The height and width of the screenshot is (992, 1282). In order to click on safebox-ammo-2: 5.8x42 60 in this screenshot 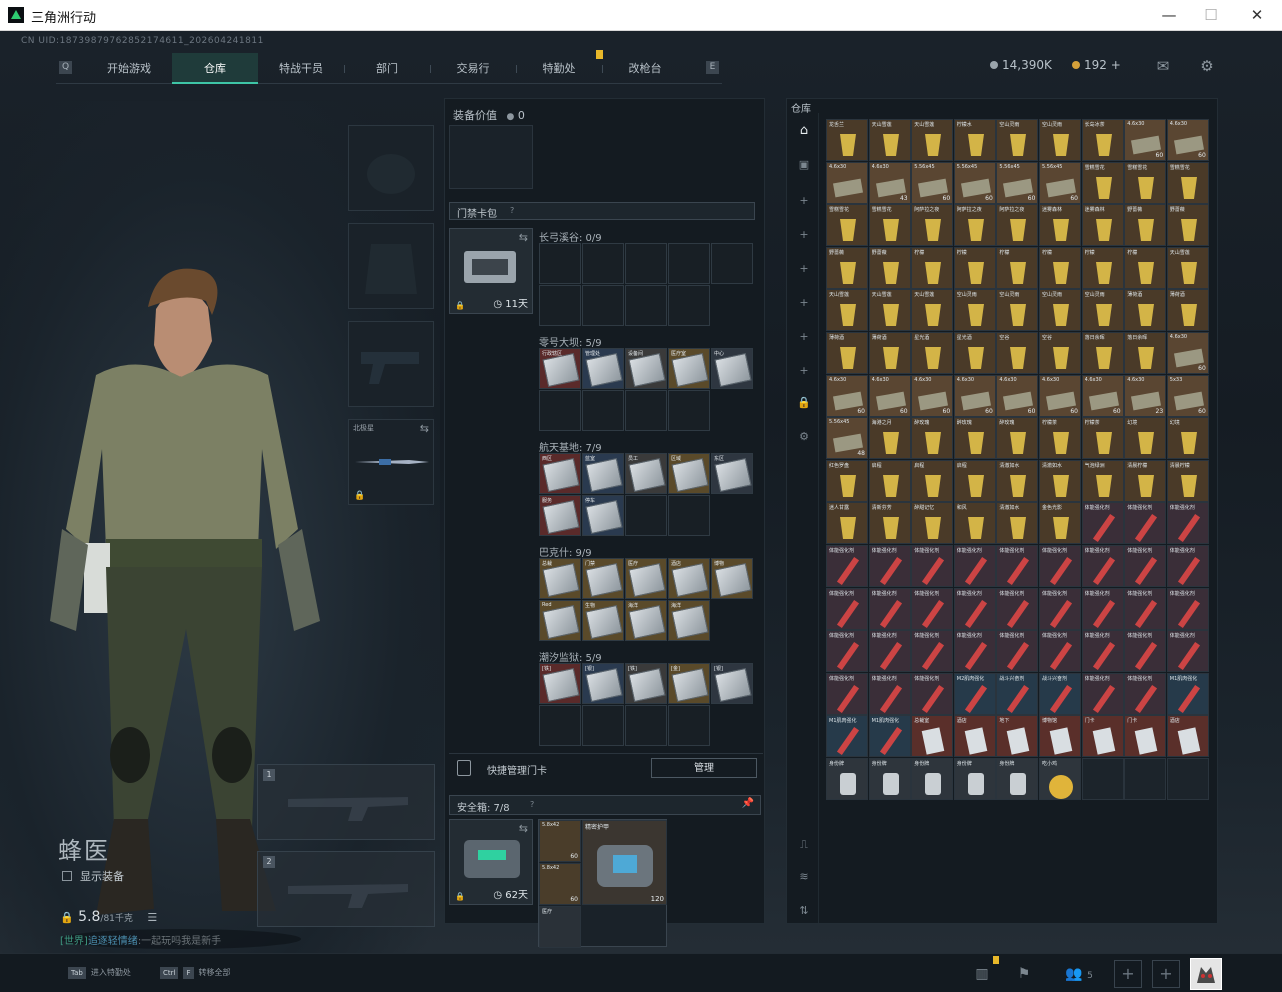, I will do `click(560, 884)`.